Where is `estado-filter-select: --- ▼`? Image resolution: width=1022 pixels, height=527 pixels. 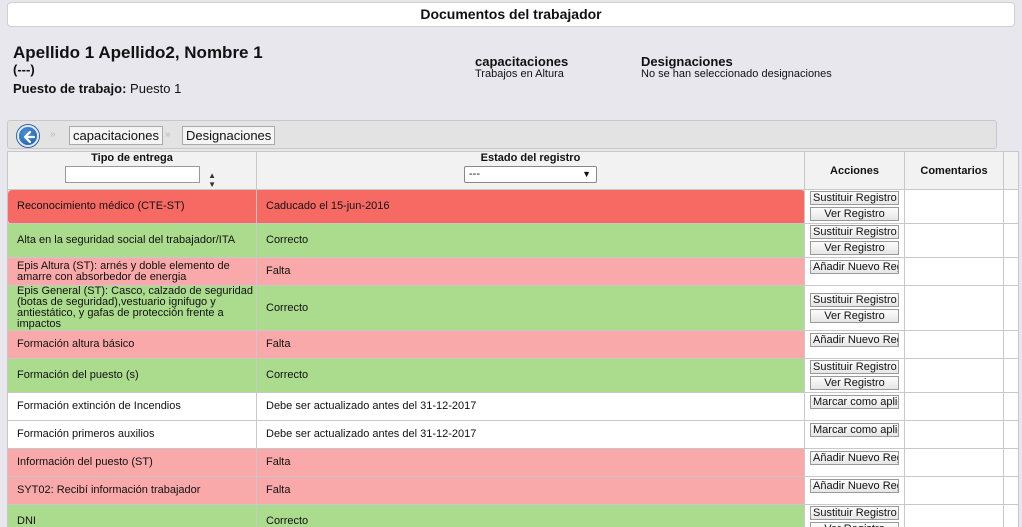
estado-filter-select: --- ▼ is located at coordinates (530, 174).